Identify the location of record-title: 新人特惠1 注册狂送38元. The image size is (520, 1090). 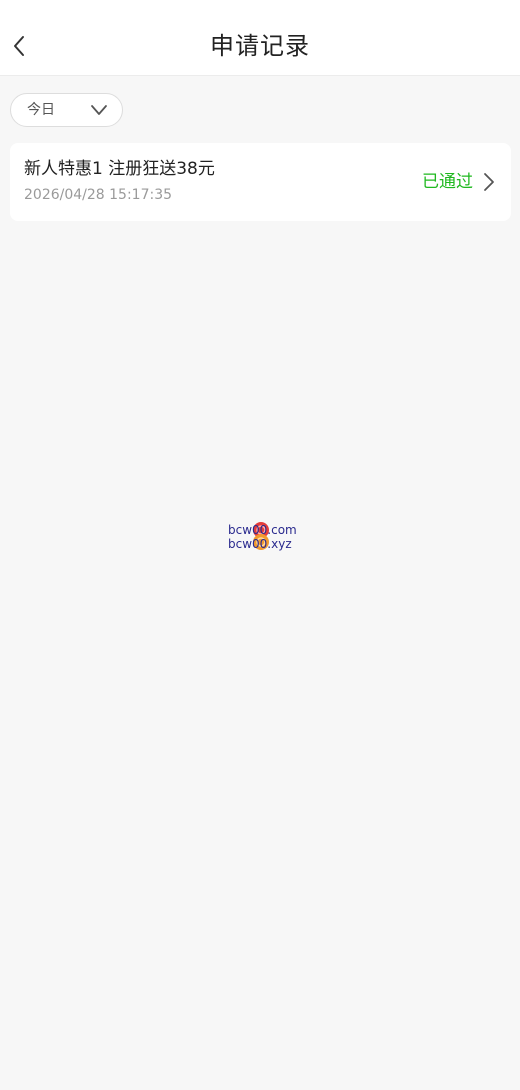
(119, 169).